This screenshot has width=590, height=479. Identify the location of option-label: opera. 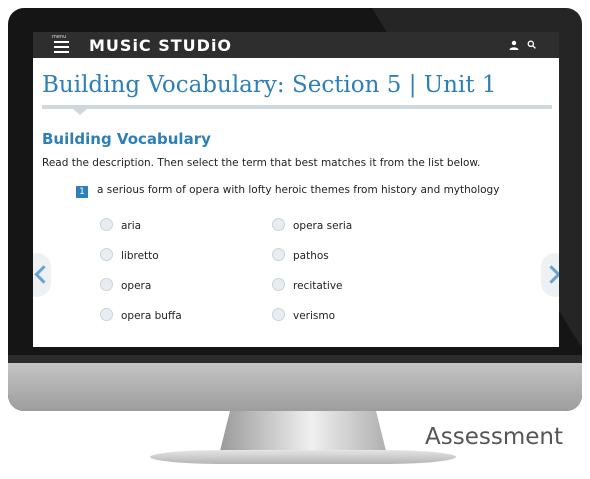
(136, 286).